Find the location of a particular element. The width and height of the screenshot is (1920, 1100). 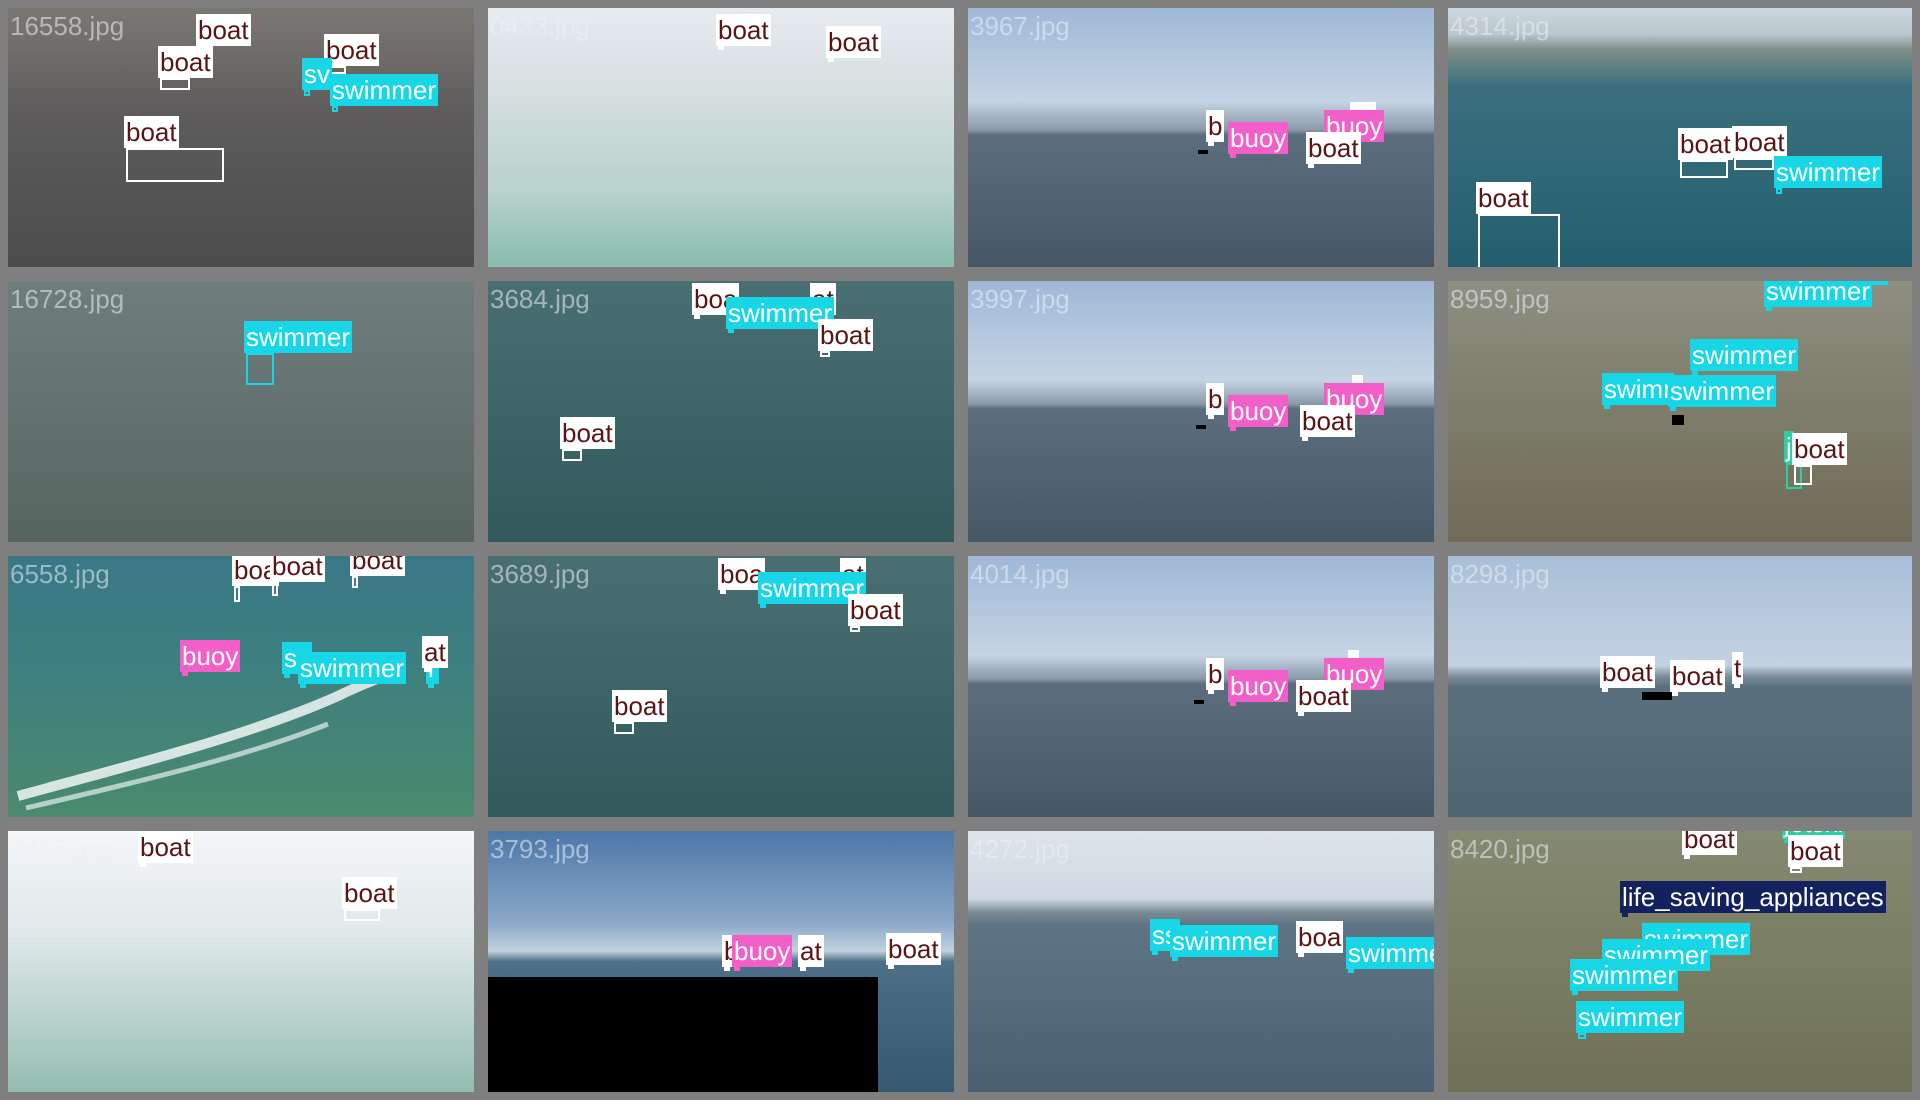

detection-label: sv is located at coordinates (317, 74).